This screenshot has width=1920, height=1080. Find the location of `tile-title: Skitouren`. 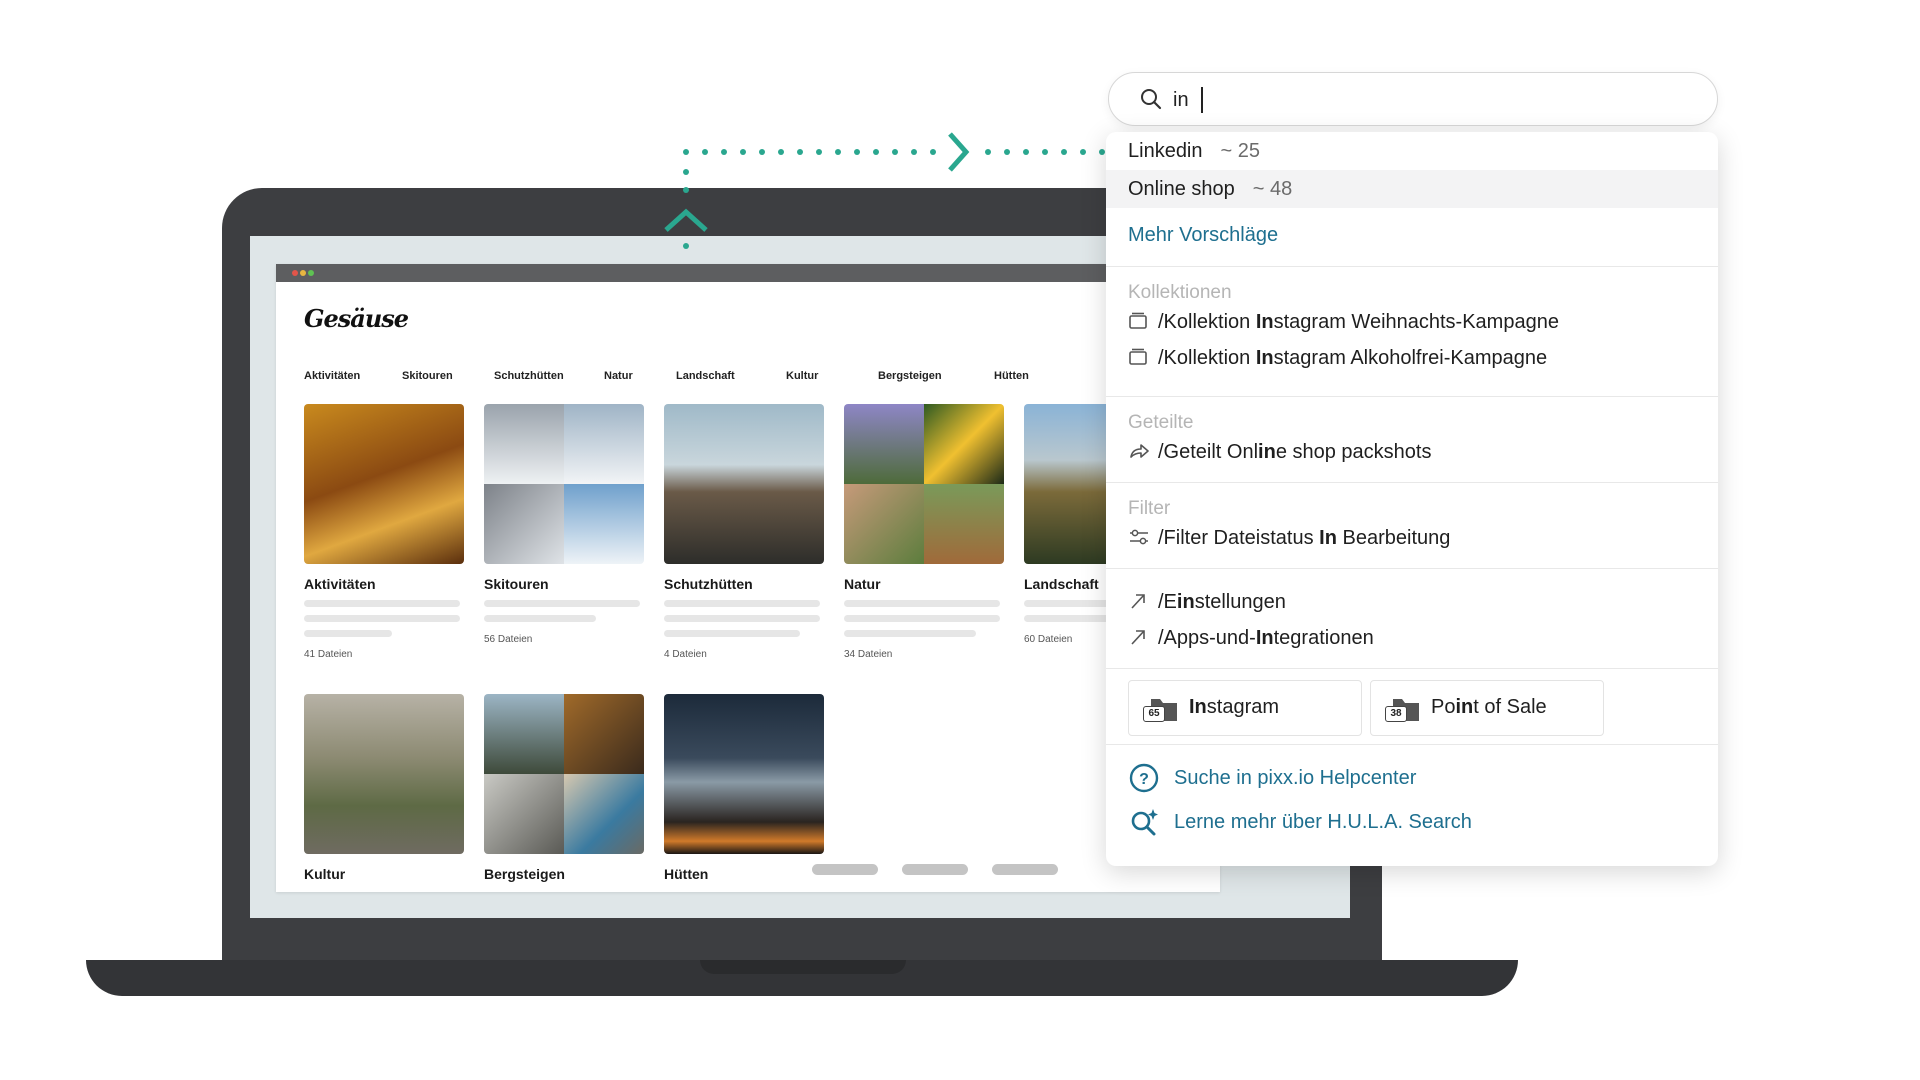

tile-title: Skitouren is located at coordinates (516, 584).